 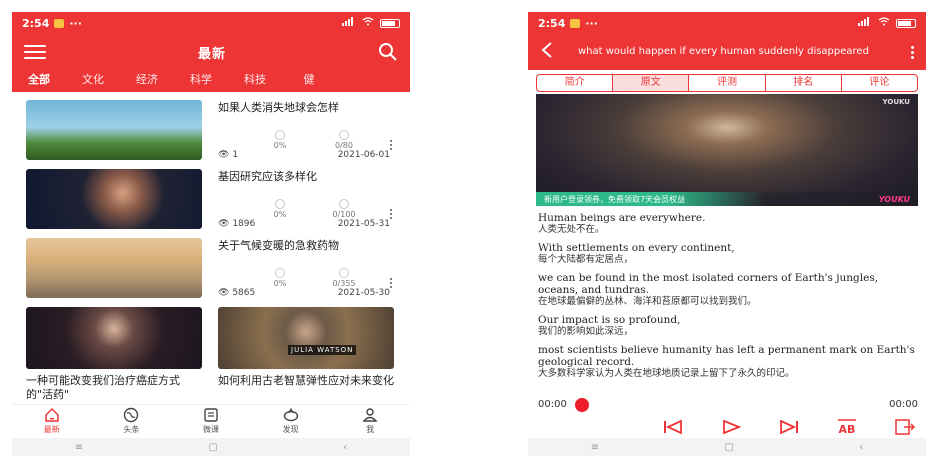 What do you see at coordinates (581, 404) in the screenshot?
I see `progress-handle` at bounding box center [581, 404].